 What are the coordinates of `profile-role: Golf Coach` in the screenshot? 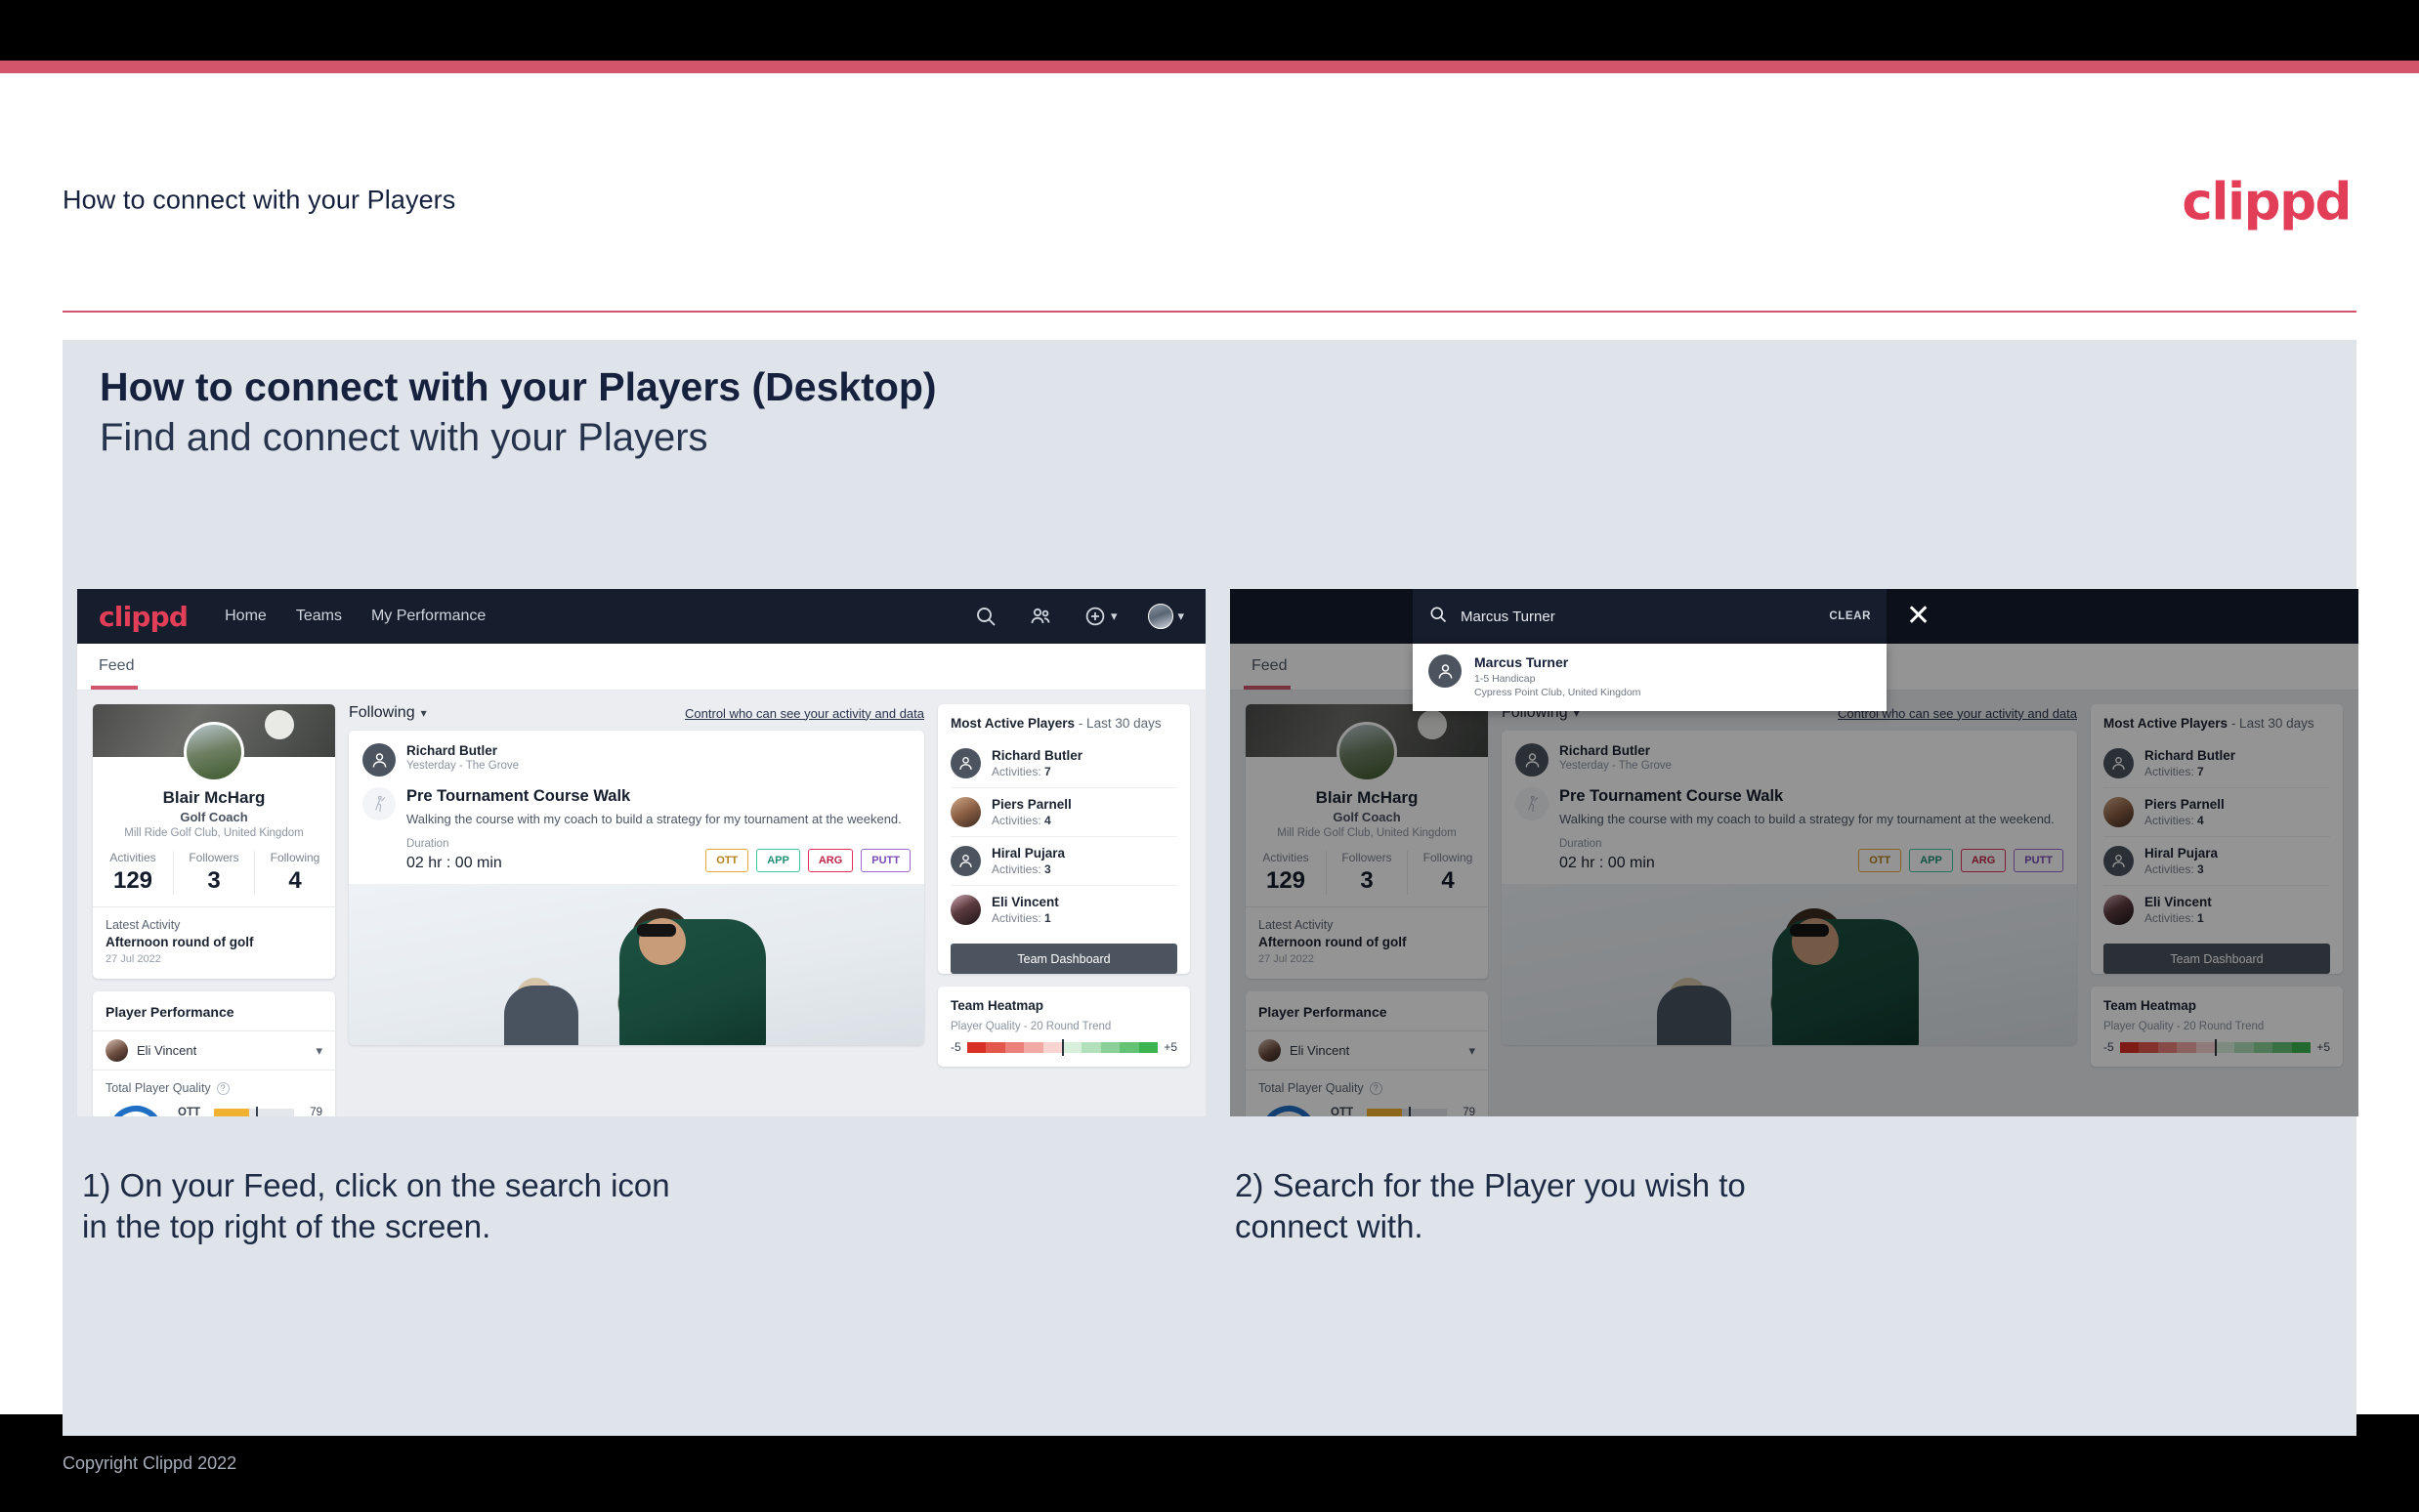 It's located at (214, 817).